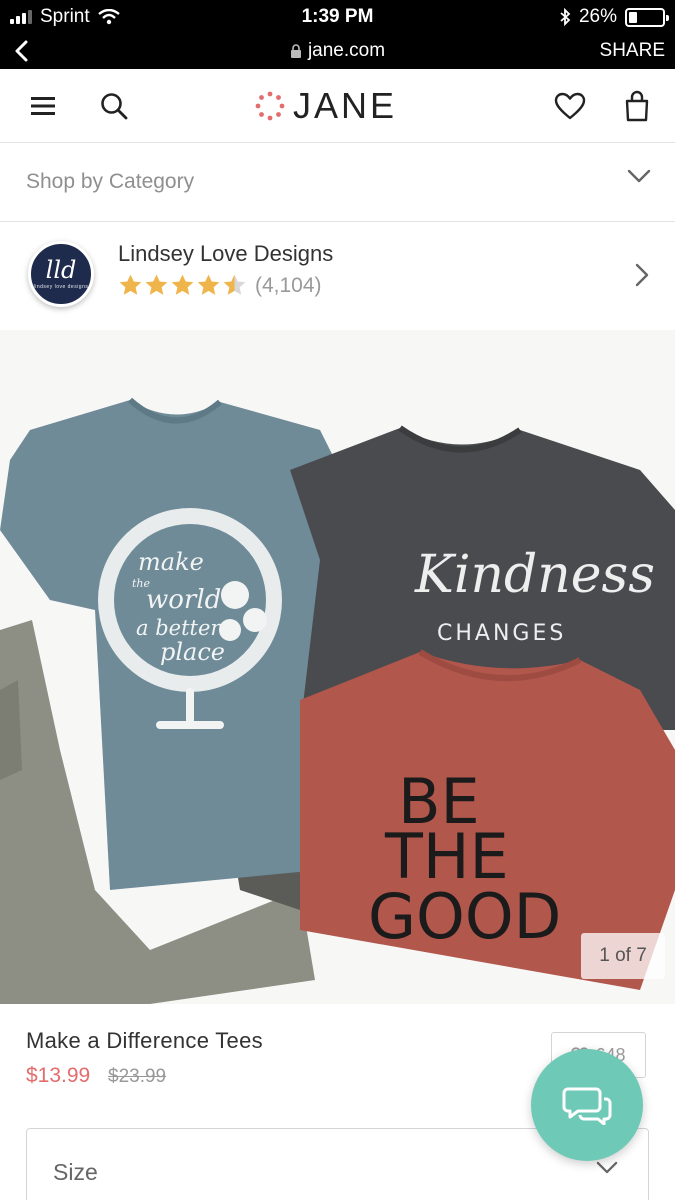 Image resolution: width=675 pixels, height=1200 pixels. I want to click on browser-url-bar: jane.com SHARE, so click(337, 51).